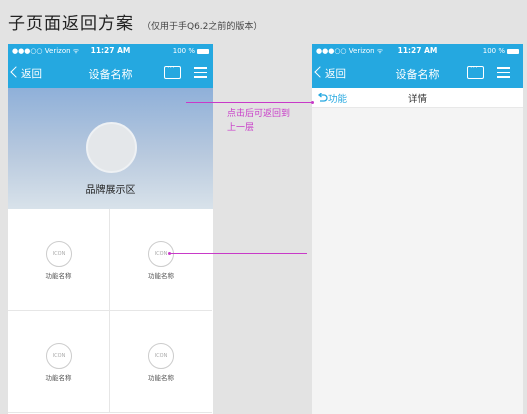  I want to click on brand-label: 品牌展示区, so click(110, 190).